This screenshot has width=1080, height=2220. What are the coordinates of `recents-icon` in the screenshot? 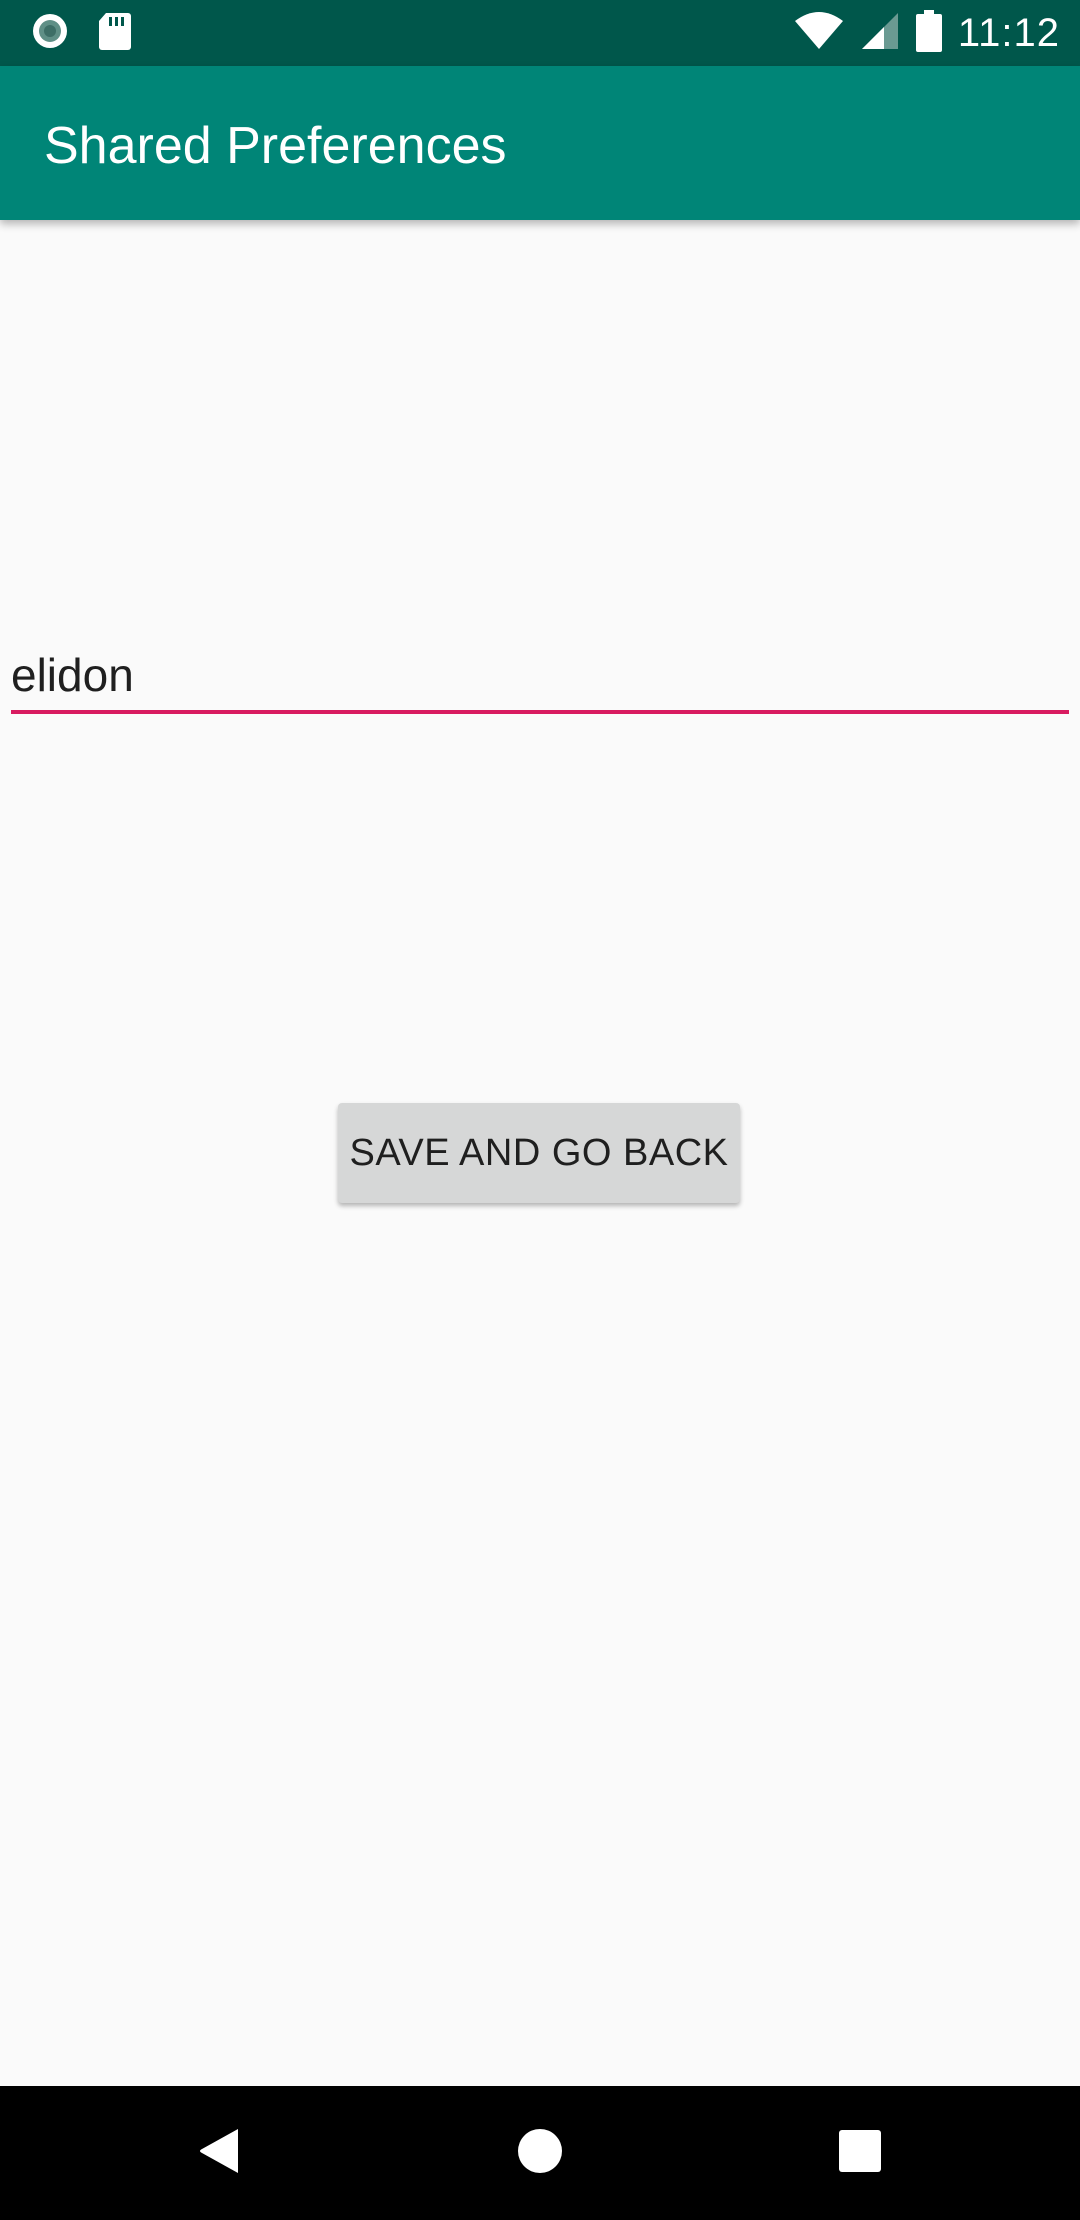 It's located at (860, 2153).